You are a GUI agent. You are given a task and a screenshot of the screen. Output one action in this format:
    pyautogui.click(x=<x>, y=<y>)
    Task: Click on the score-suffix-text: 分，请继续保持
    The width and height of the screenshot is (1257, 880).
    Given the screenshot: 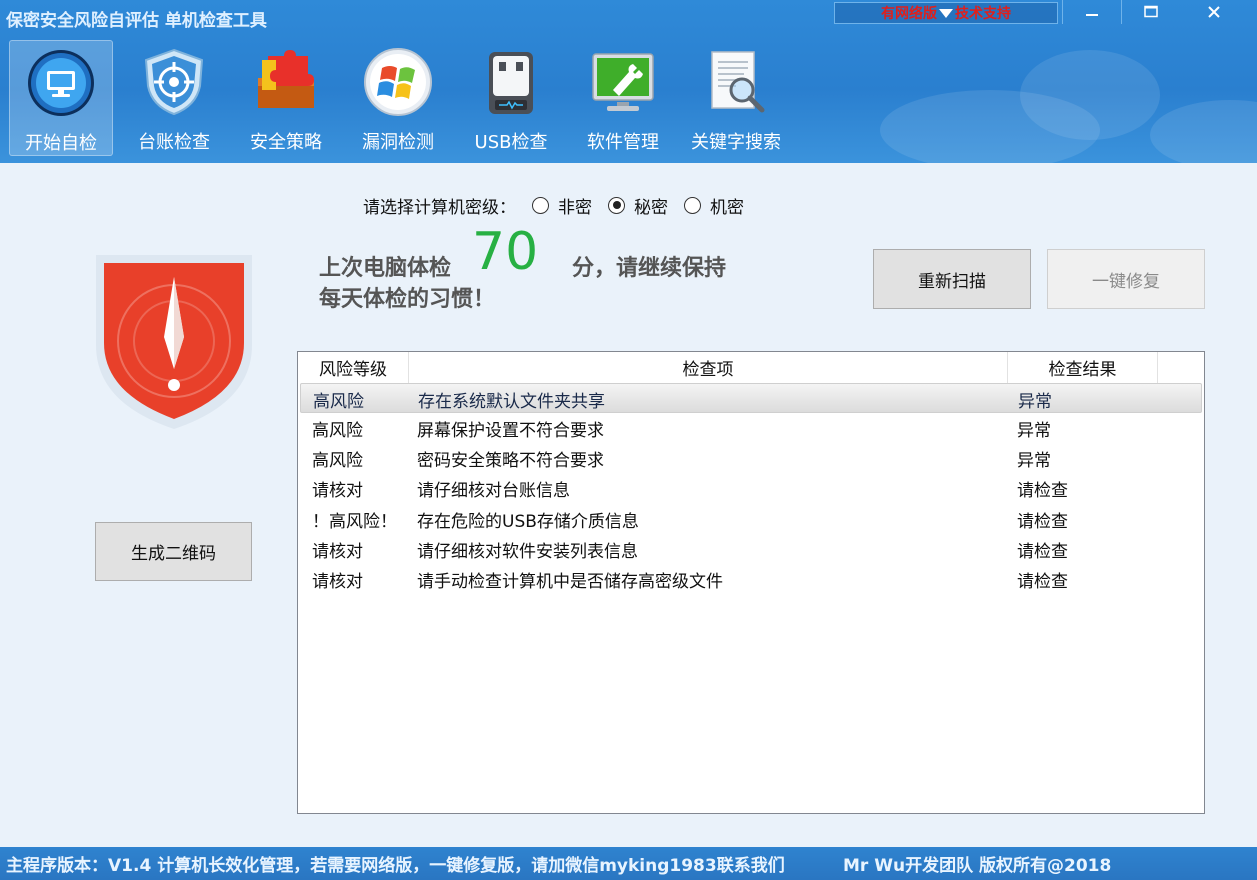 What is the action you would take?
    pyautogui.click(x=649, y=268)
    